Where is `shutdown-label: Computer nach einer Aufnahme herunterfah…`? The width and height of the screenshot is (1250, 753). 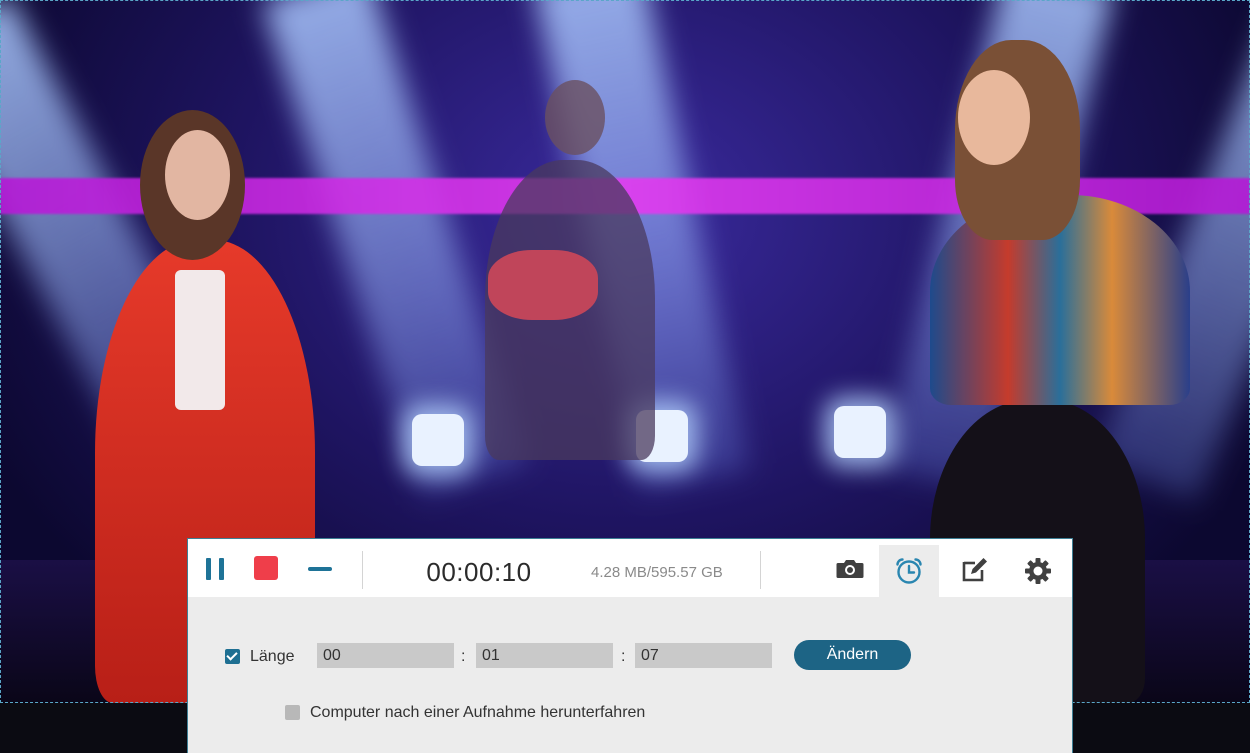 shutdown-label: Computer nach einer Aufnahme herunterfah… is located at coordinates (478, 712).